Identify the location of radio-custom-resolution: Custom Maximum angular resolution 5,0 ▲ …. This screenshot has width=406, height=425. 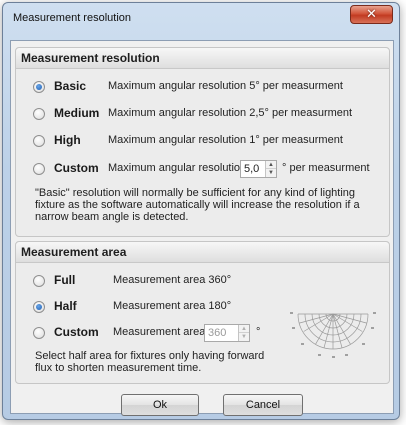
(202, 169).